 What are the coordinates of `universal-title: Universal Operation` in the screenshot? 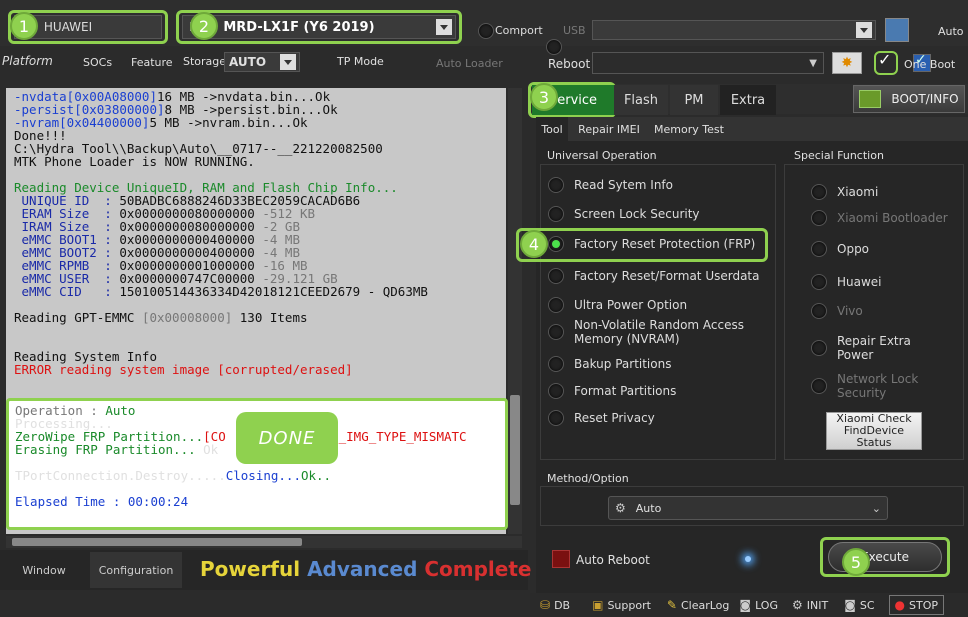 It's located at (602, 155).